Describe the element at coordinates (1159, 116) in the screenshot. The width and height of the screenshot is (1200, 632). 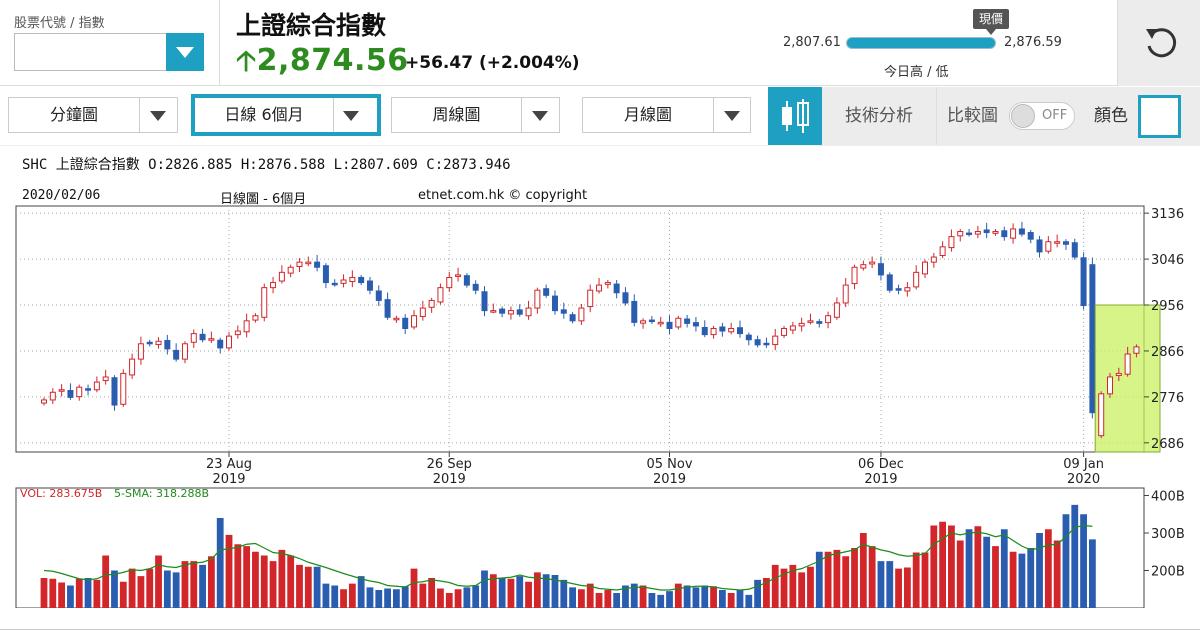
I see `color-picker-swatch` at that location.